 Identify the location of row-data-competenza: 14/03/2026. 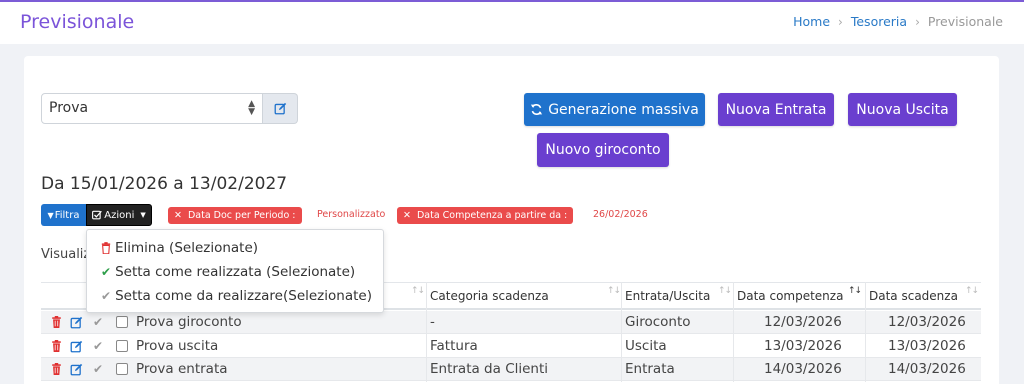
(803, 369).